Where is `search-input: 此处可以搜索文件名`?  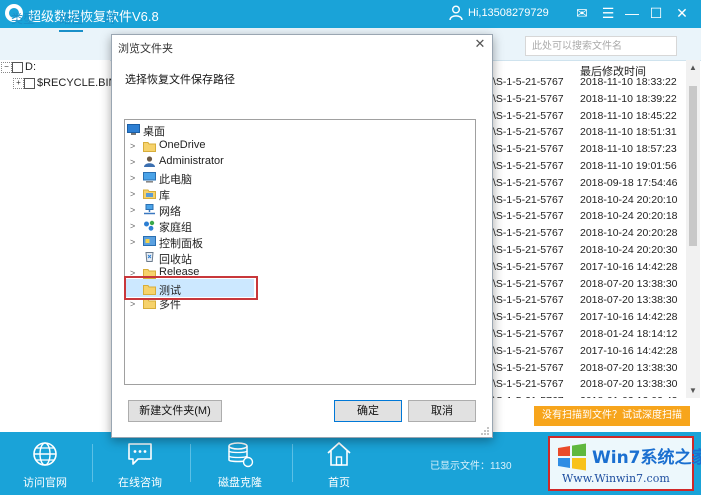 search-input: 此处可以搜索文件名 is located at coordinates (601, 46).